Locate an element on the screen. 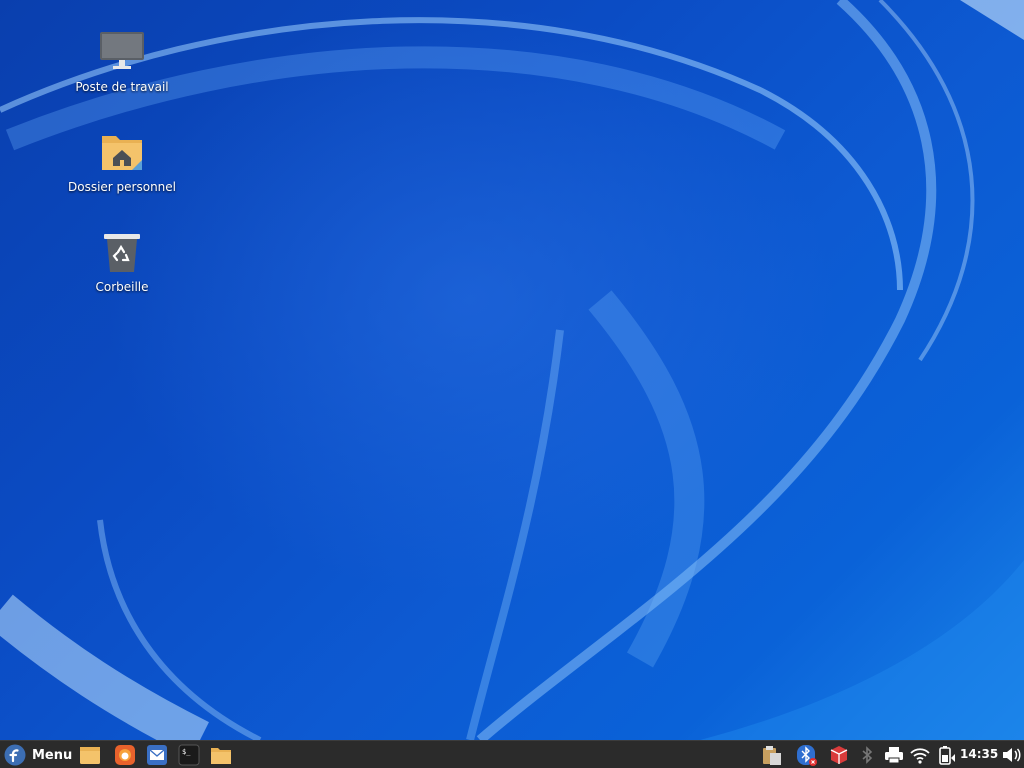 The image size is (1024, 768). launcher-mail is located at coordinates (157, 755).